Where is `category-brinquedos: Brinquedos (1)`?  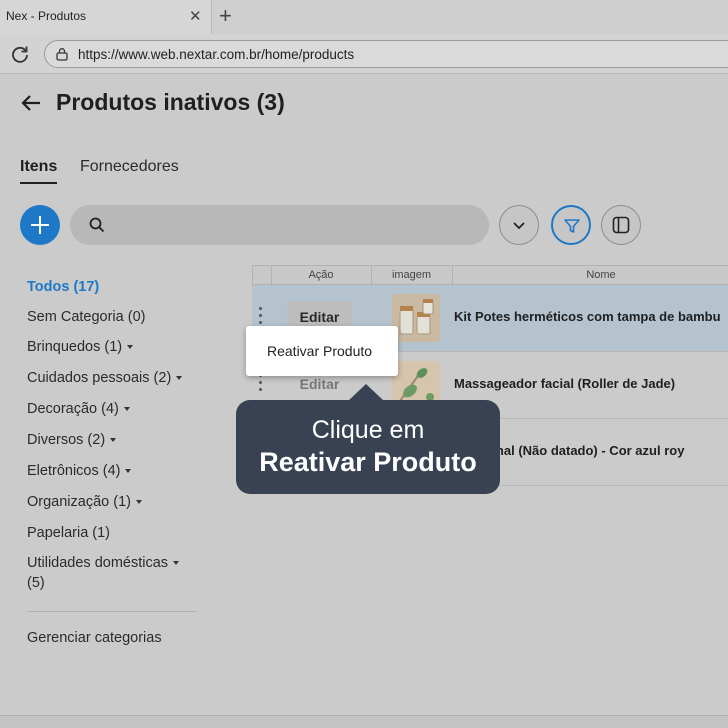
category-brinquedos: Brinquedos (1) is located at coordinates (80, 347).